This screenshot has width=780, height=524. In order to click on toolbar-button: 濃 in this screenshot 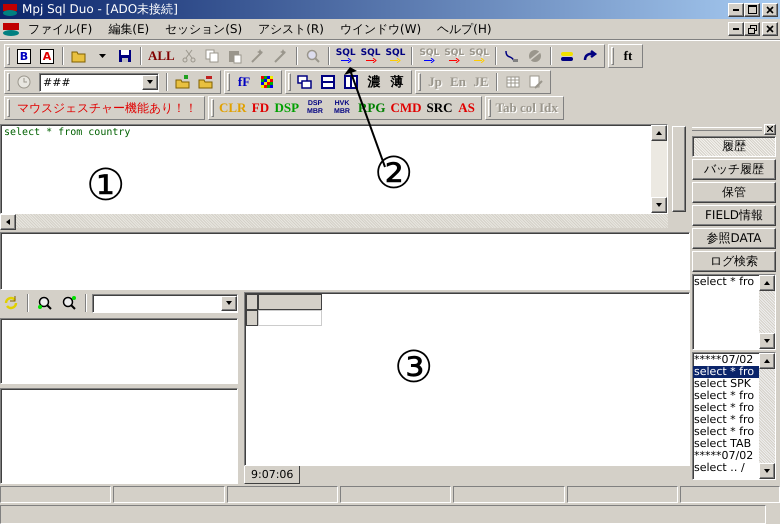, I will do `click(374, 82)`.